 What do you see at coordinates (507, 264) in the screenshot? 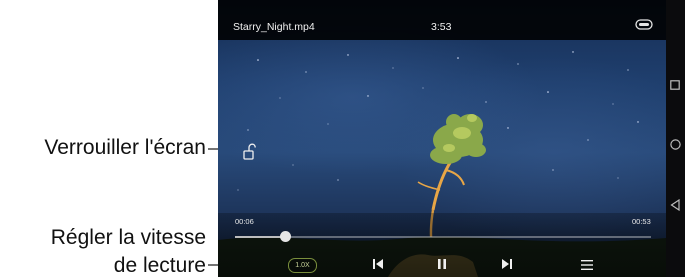
I see `skip-next-icon` at bounding box center [507, 264].